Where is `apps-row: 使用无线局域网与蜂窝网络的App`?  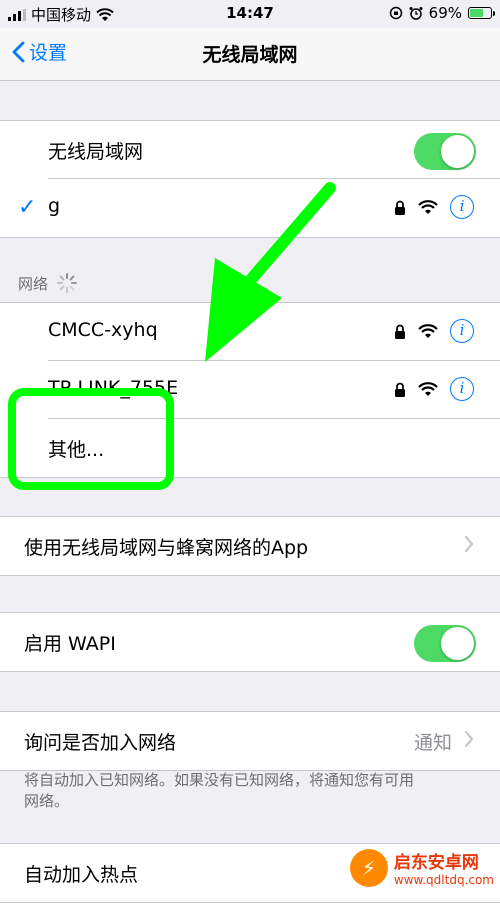 apps-row: 使用无线局域网与蜂窝网络的App is located at coordinates (250, 546).